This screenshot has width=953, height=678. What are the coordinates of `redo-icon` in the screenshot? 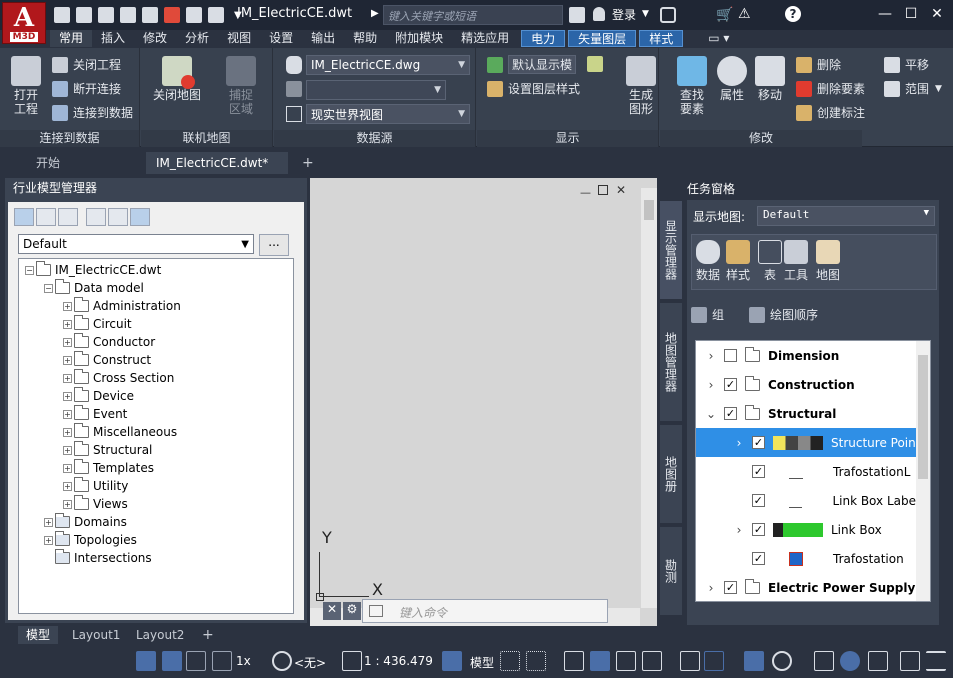 It's located at (216, 15).